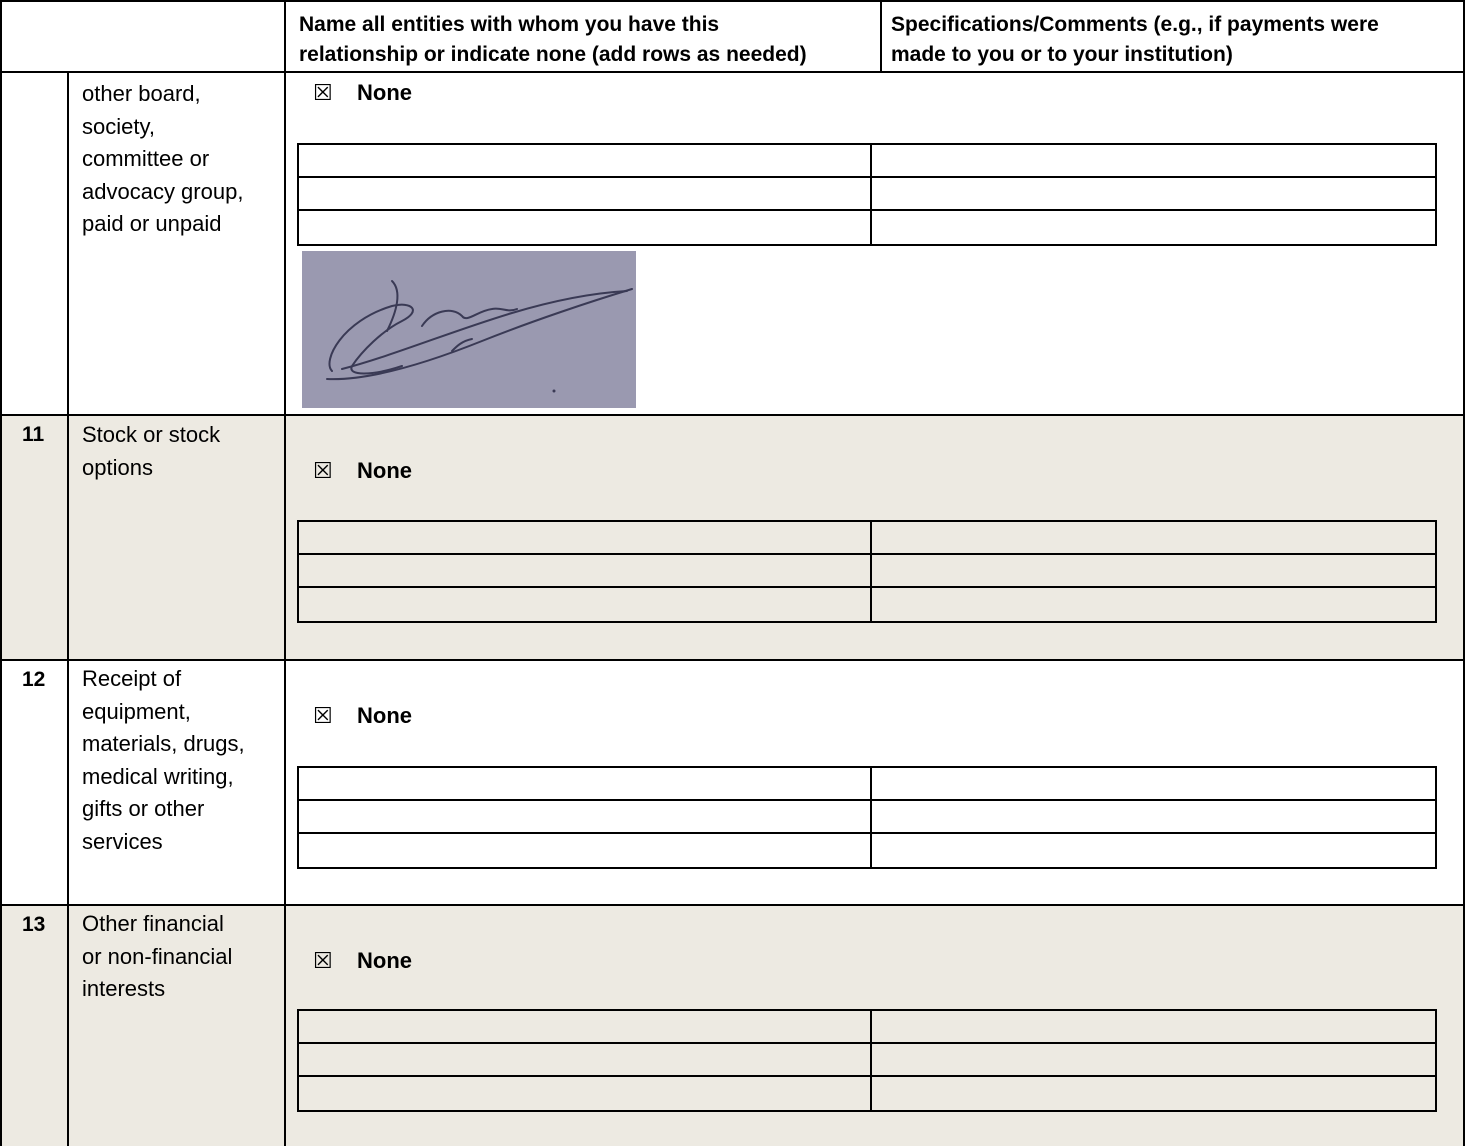 Image resolution: width=1465 pixels, height=1146 pixels. What do you see at coordinates (34, 679) in the screenshot?
I see `row-number: 12` at bounding box center [34, 679].